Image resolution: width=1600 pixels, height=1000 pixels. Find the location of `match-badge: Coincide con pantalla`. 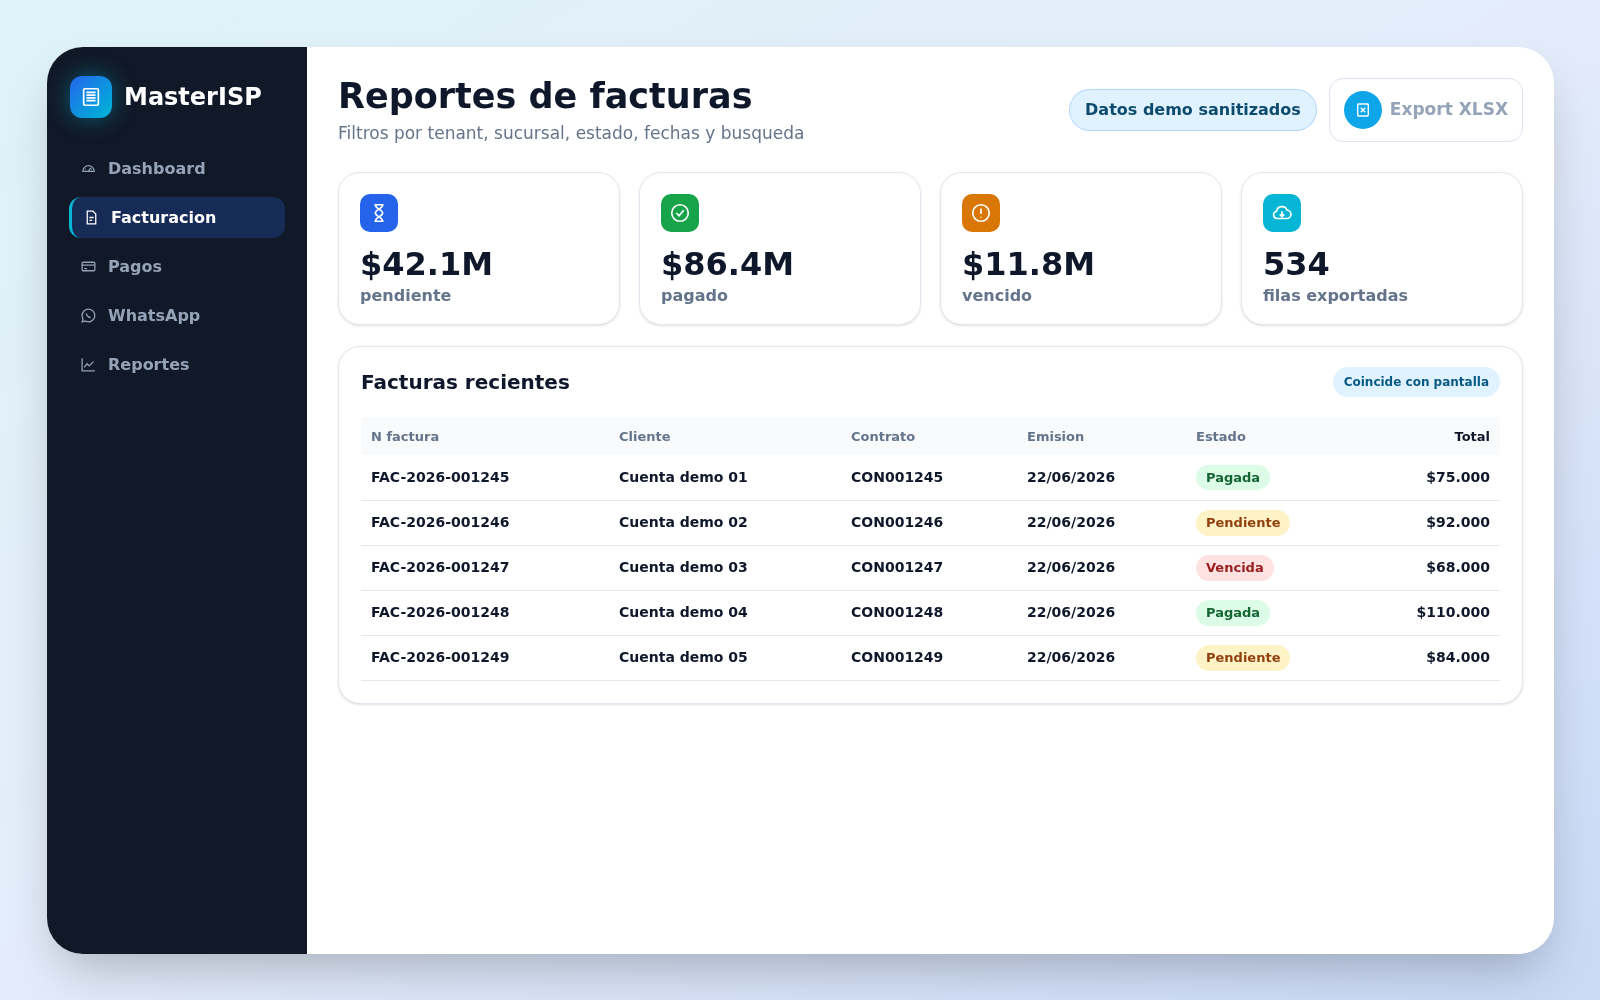

match-badge: Coincide con pantalla is located at coordinates (1416, 382).